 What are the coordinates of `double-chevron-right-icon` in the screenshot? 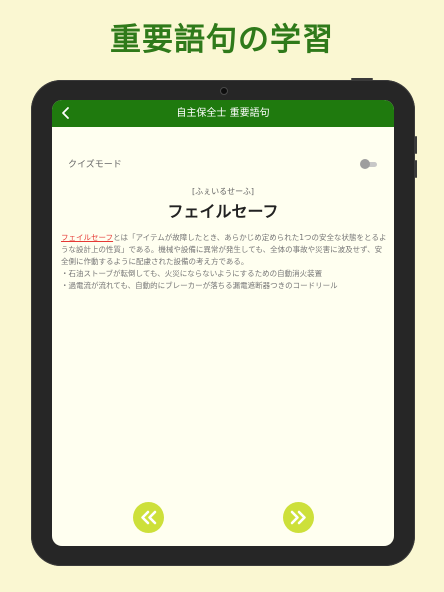 It's located at (298, 517).